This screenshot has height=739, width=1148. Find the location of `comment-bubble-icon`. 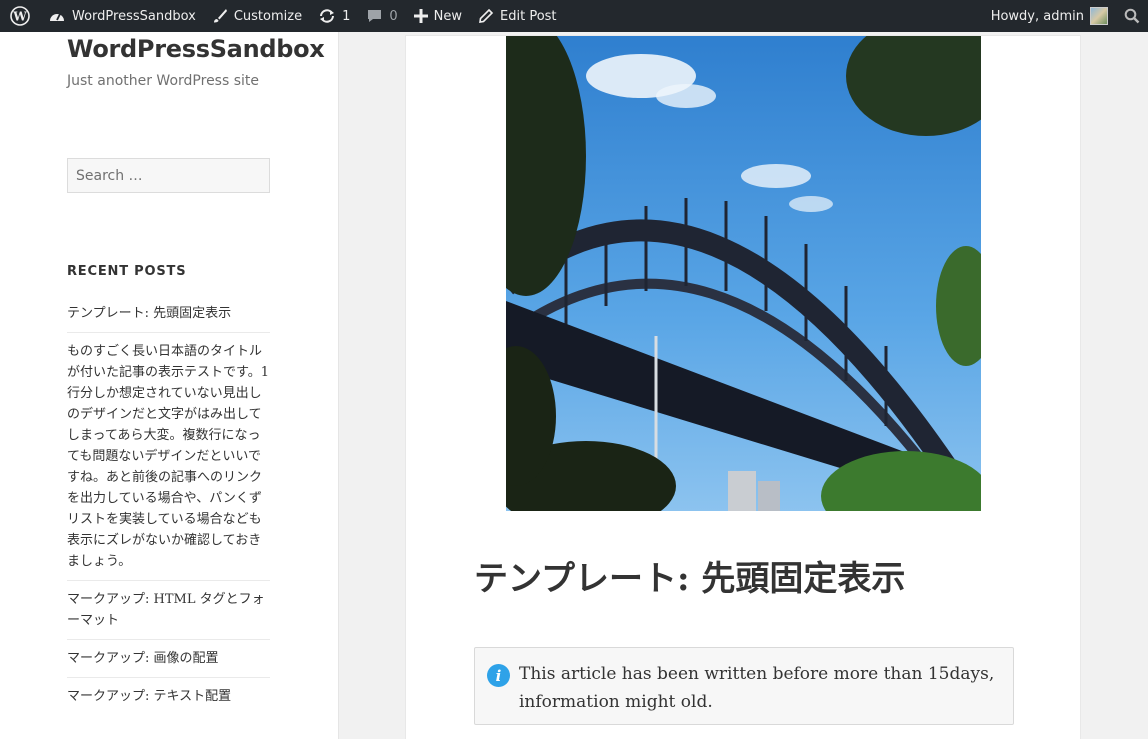

comment-bubble-icon is located at coordinates (374, 16).